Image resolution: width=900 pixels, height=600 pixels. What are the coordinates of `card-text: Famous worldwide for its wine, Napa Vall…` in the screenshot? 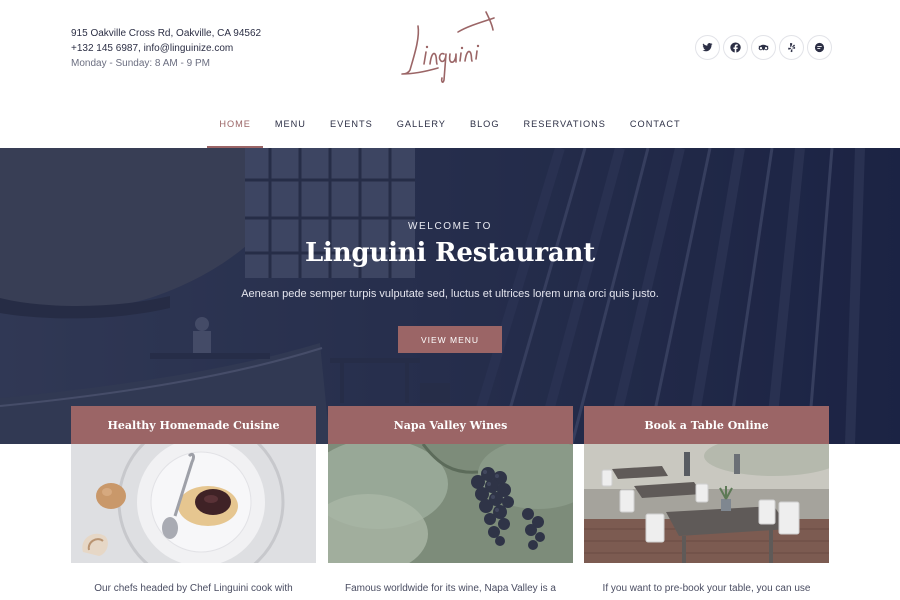 It's located at (450, 588).